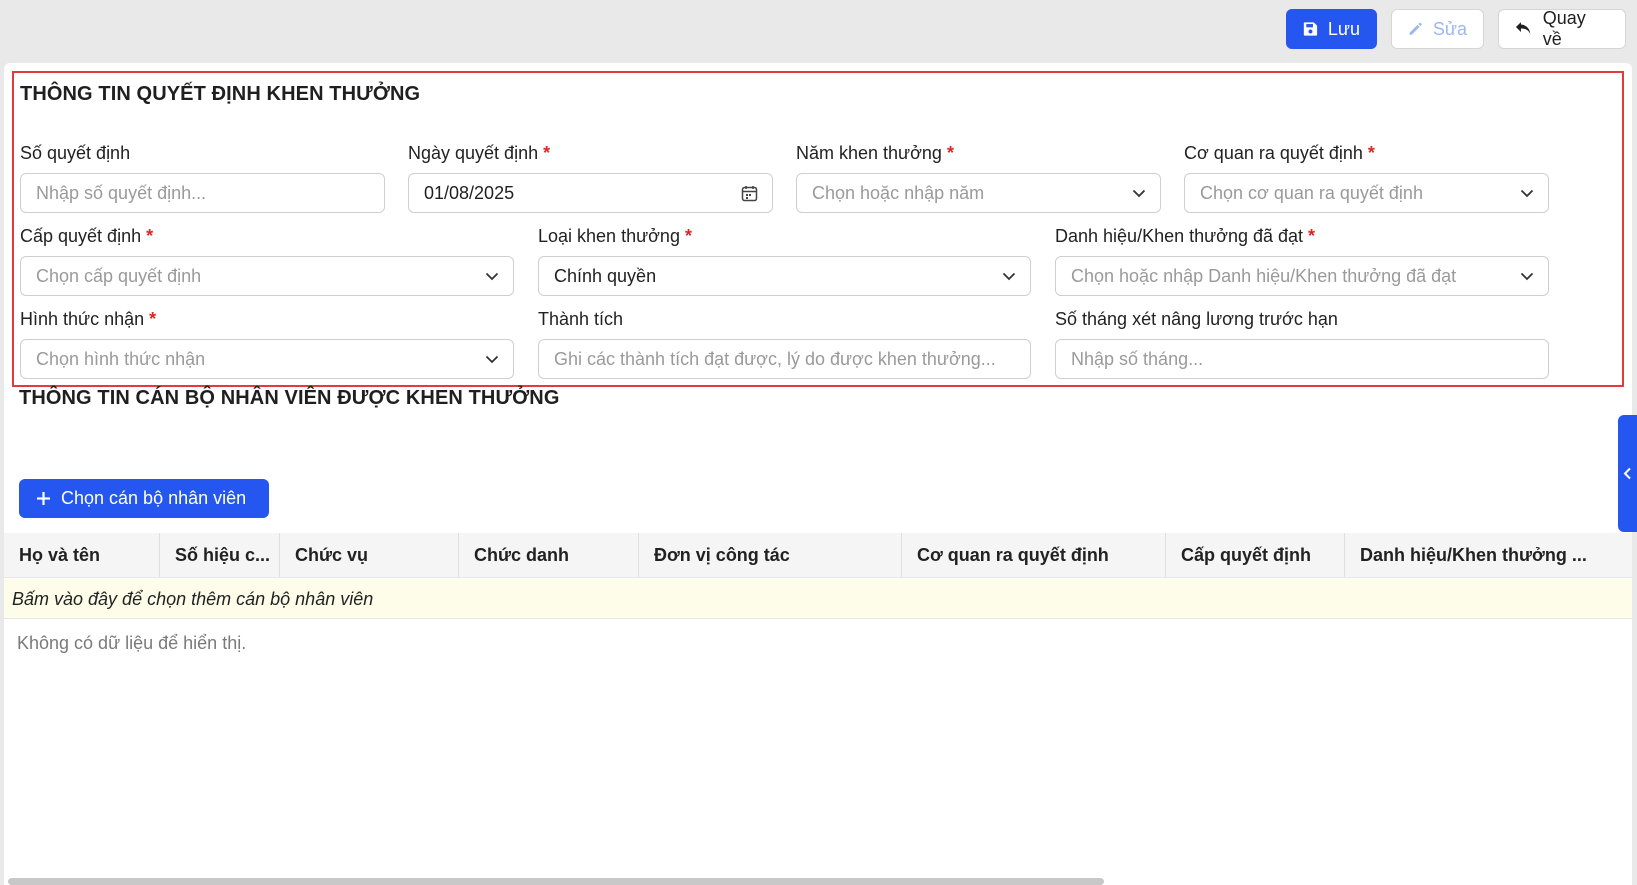 This screenshot has height=885, width=1637. I want to click on field-nam-khen-thuong: Năm khen thưởng * Chọn hoặc nhập năm, so click(978, 177).